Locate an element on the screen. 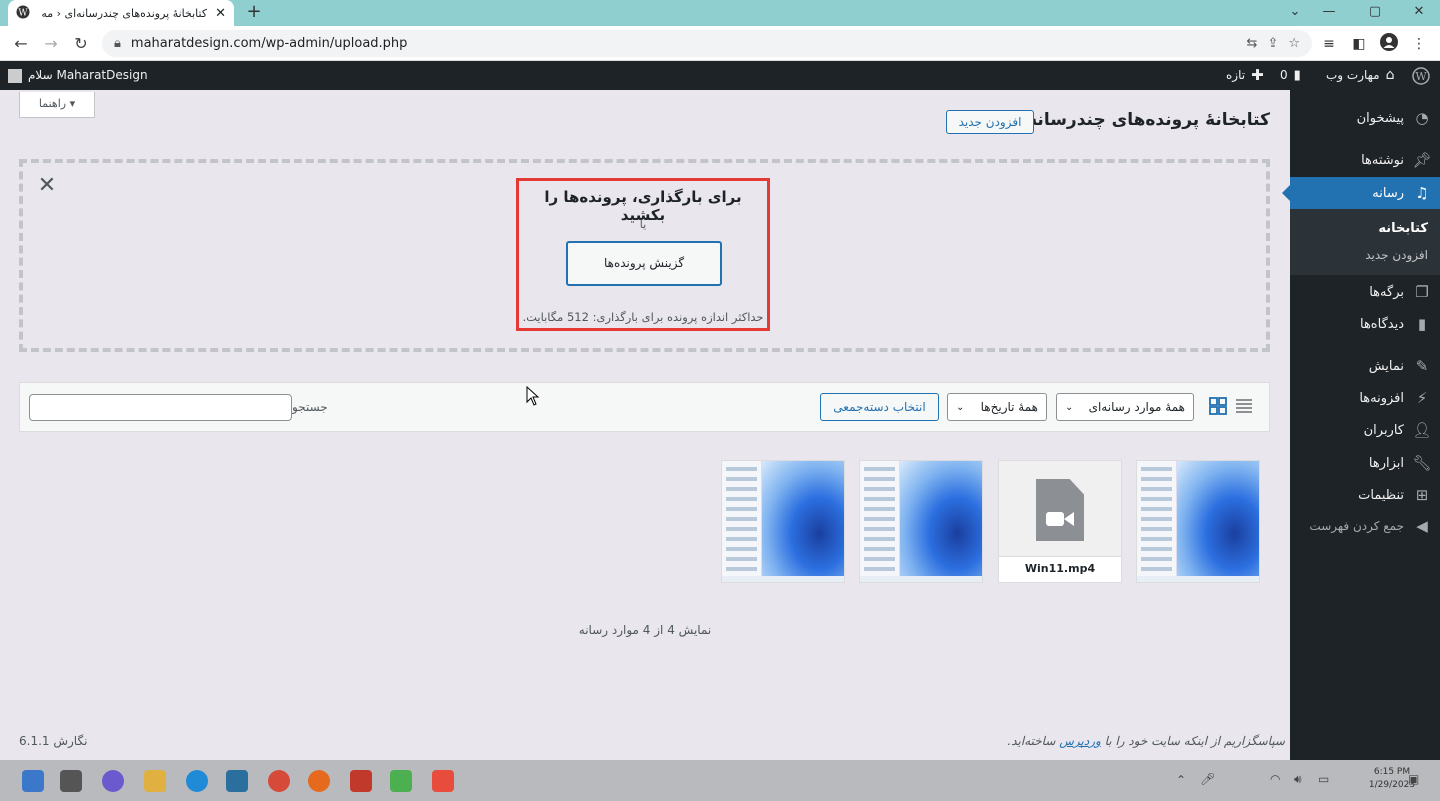  pages-icon: ❐ is located at coordinates (1422, 292).